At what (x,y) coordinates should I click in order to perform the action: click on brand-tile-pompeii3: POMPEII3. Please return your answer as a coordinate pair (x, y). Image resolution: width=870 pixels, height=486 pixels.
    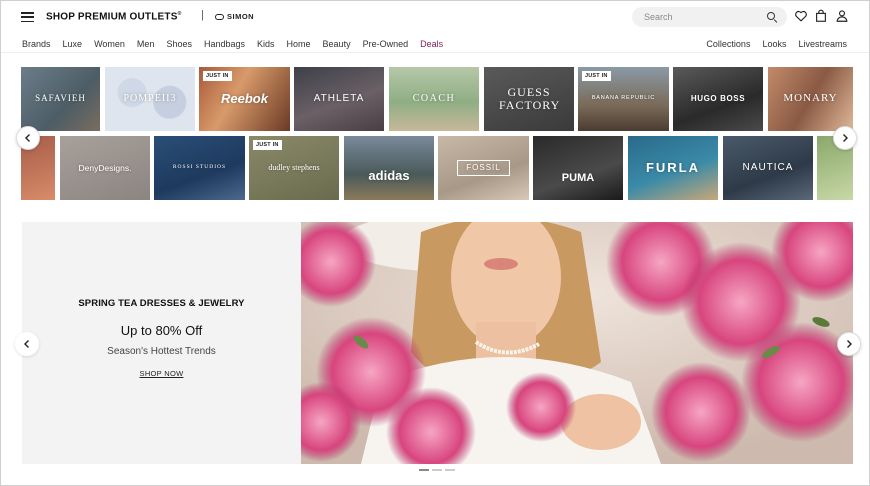
    Looking at the image, I should click on (150, 99).